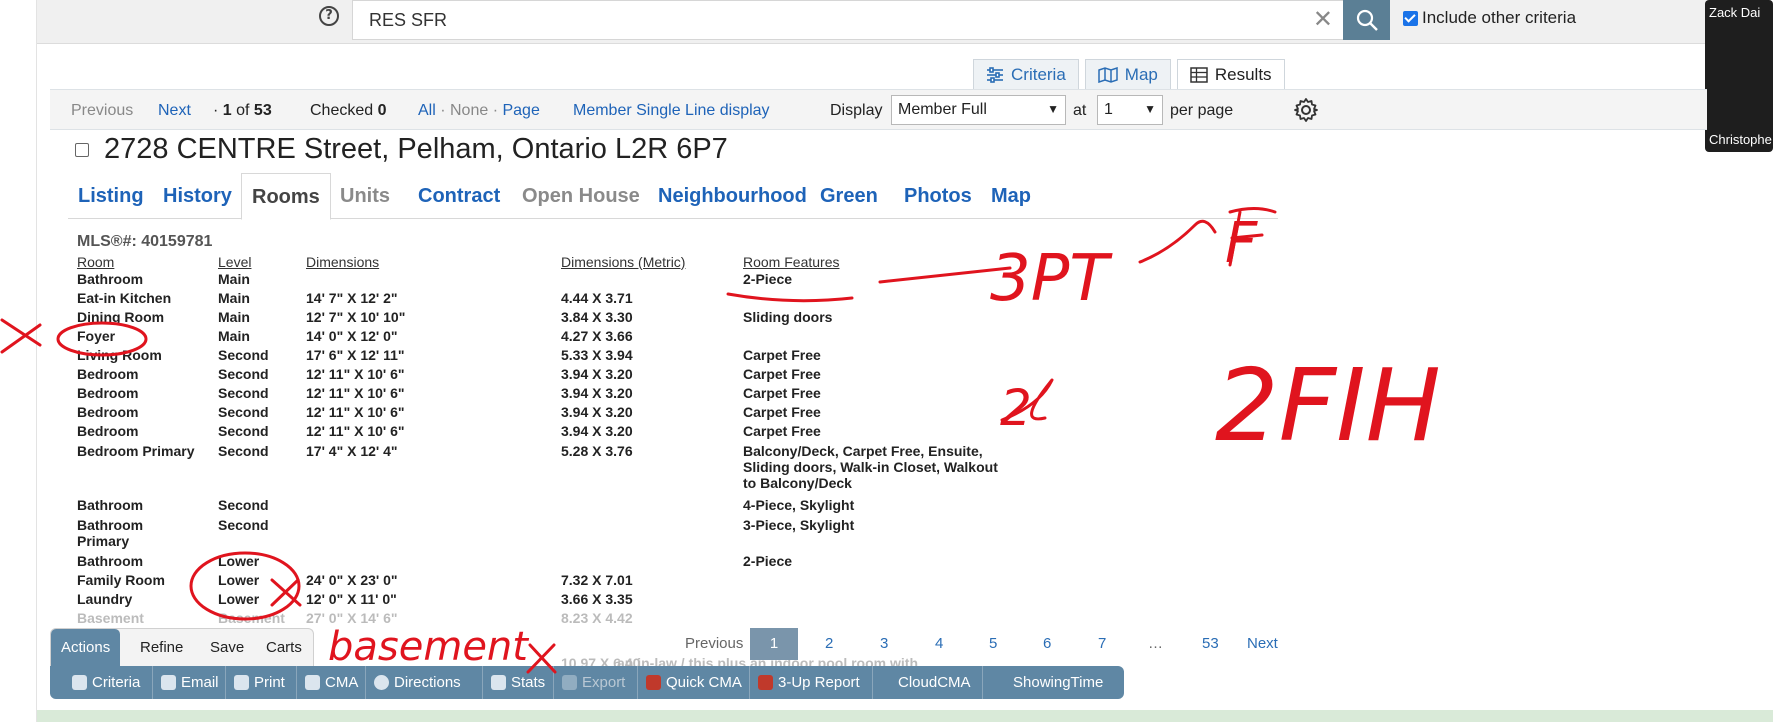 This screenshot has width=1773, height=722. Describe the element at coordinates (884, 644) in the screenshot. I see `page-link-3: 3` at that location.